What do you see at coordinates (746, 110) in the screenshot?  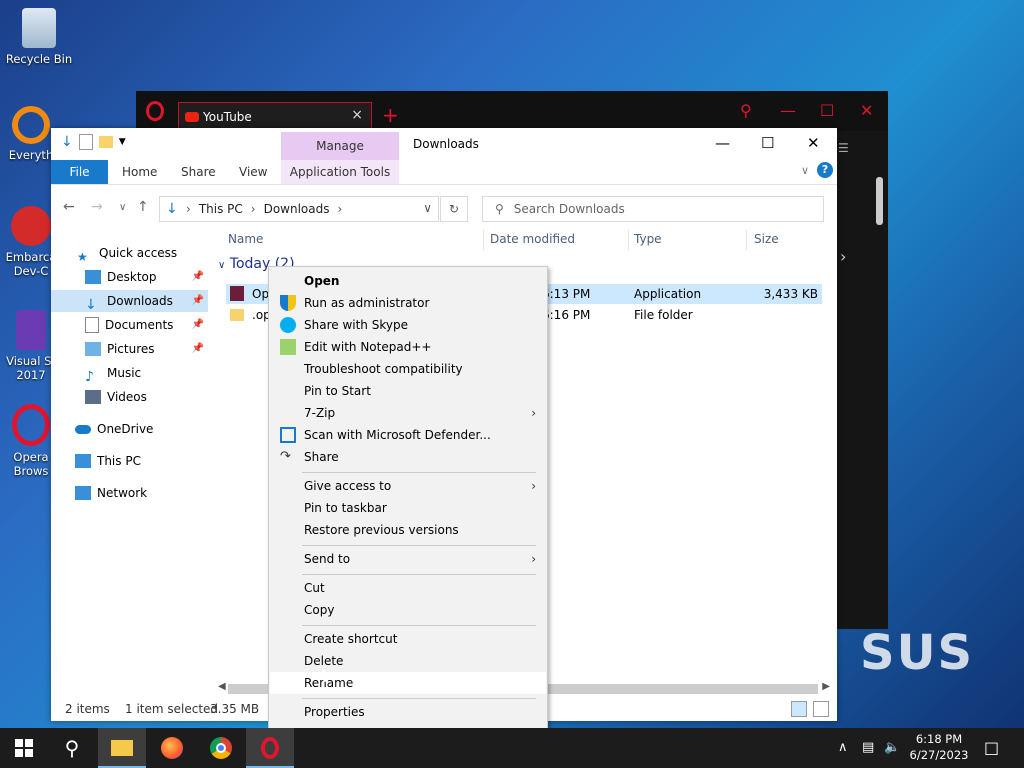 I see `search-icon: ⚲` at bounding box center [746, 110].